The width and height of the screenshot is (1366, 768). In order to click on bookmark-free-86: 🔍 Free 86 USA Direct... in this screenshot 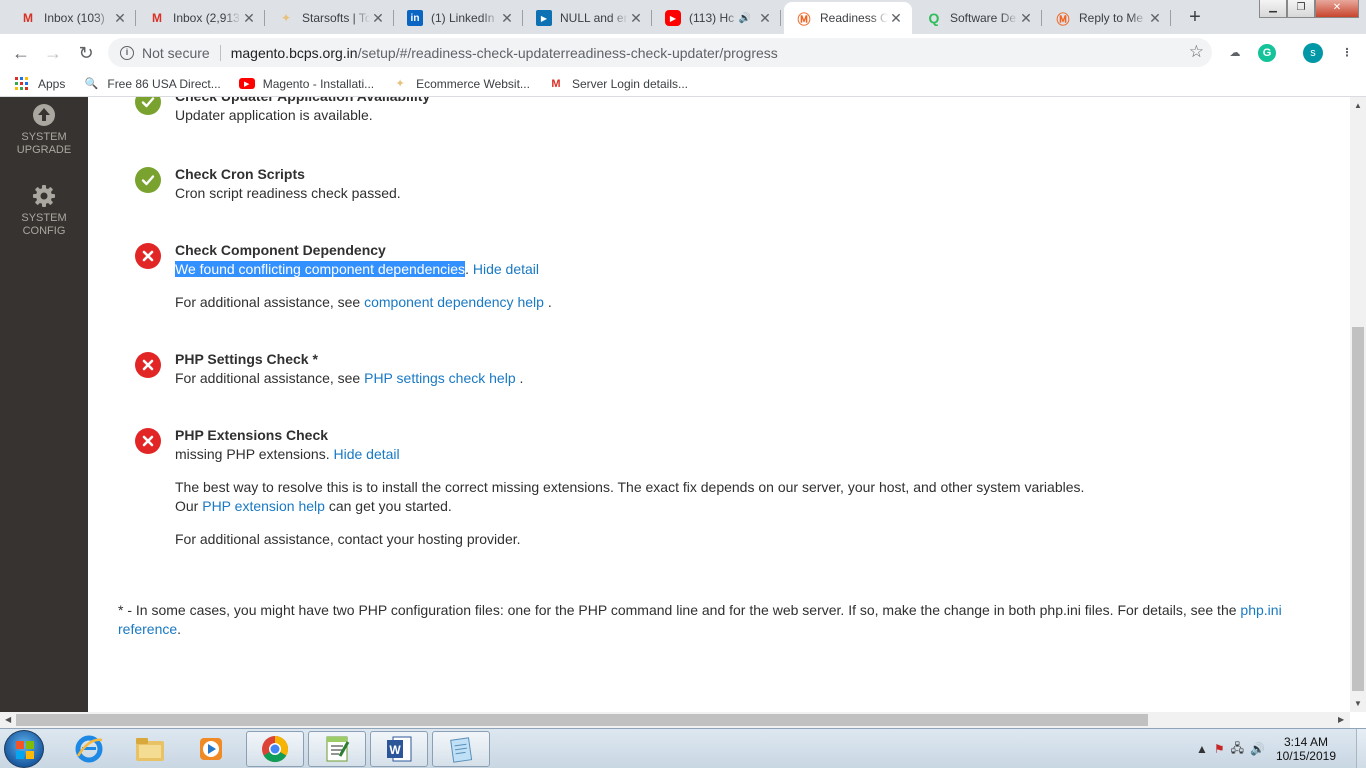, I will do `click(152, 84)`.